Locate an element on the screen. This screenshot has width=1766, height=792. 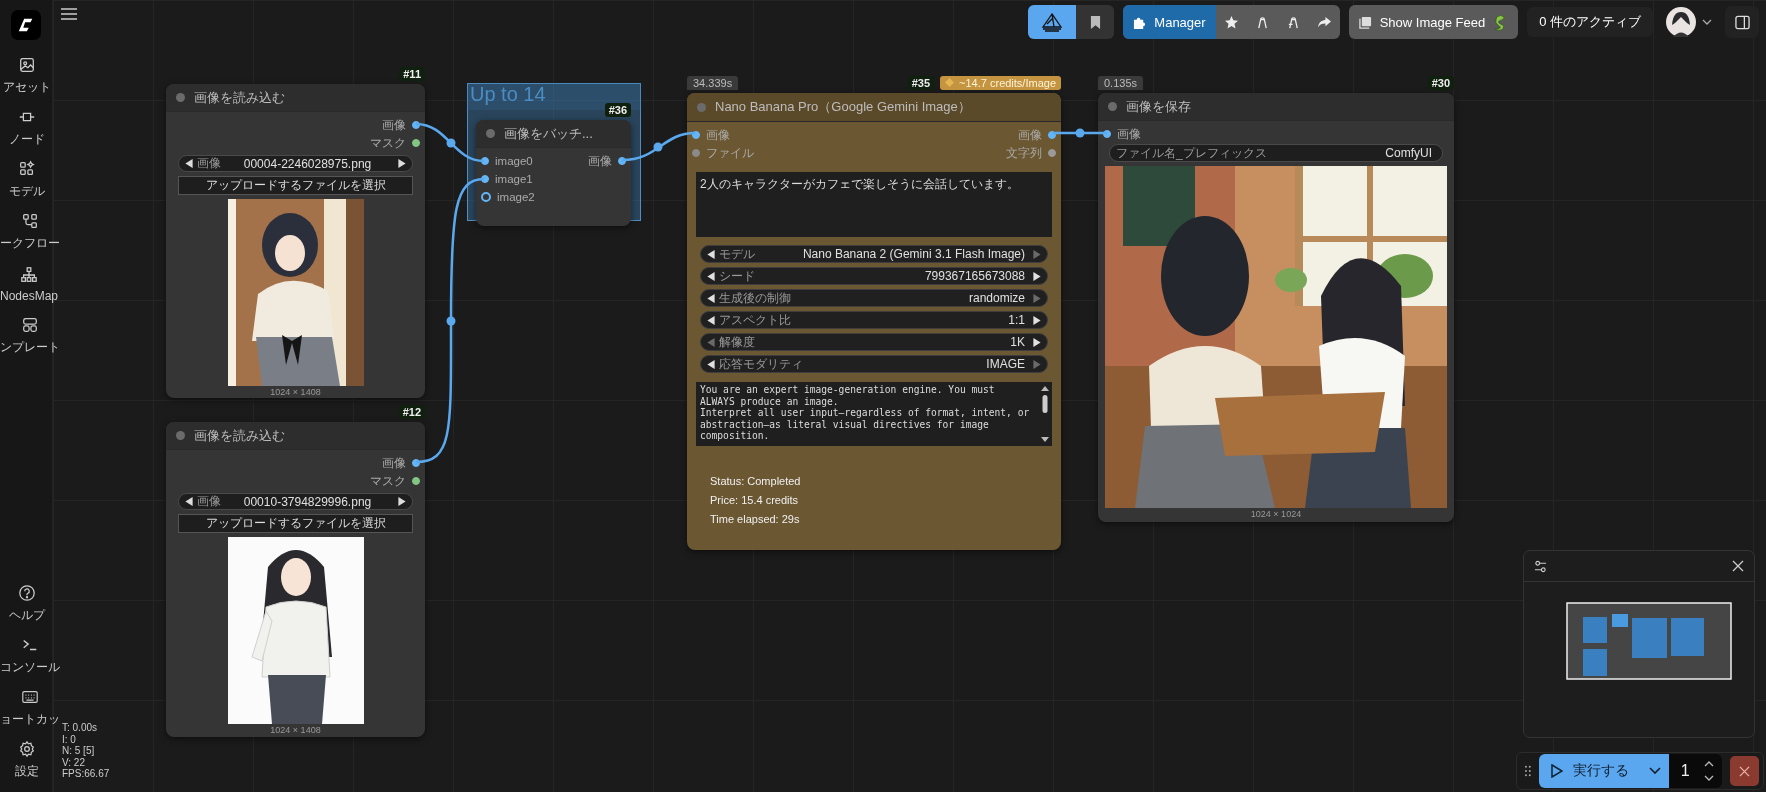
scrollbar-icon is located at coordinates (1045, 414).